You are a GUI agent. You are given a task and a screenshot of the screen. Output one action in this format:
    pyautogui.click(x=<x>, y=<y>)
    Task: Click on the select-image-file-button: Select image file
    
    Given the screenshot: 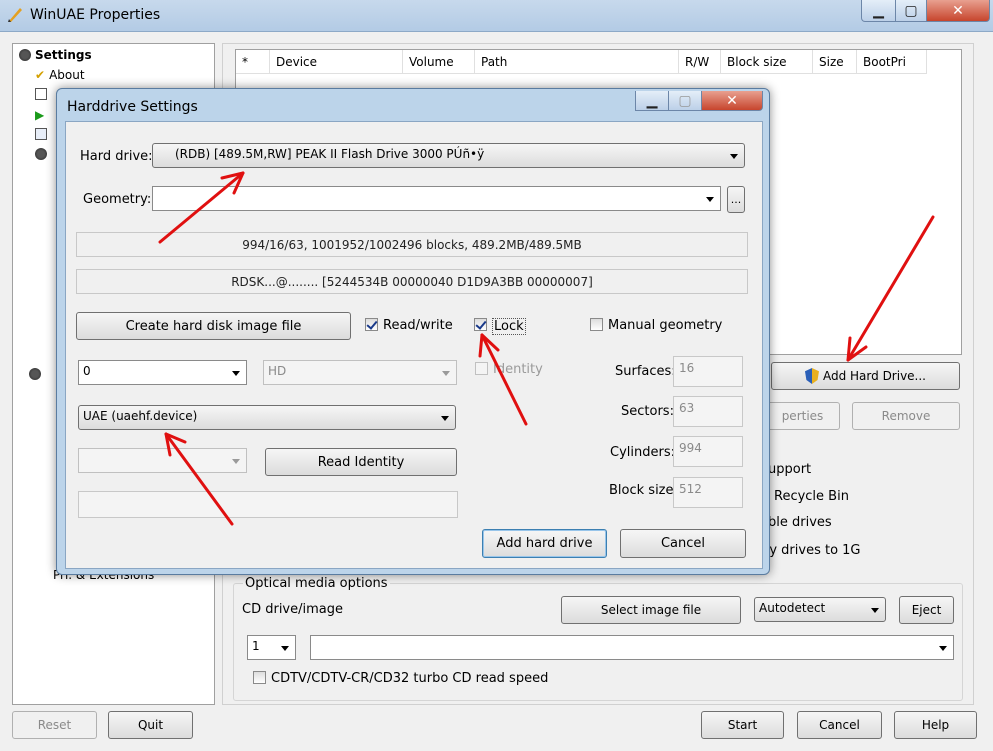 What is the action you would take?
    pyautogui.click(x=651, y=610)
    